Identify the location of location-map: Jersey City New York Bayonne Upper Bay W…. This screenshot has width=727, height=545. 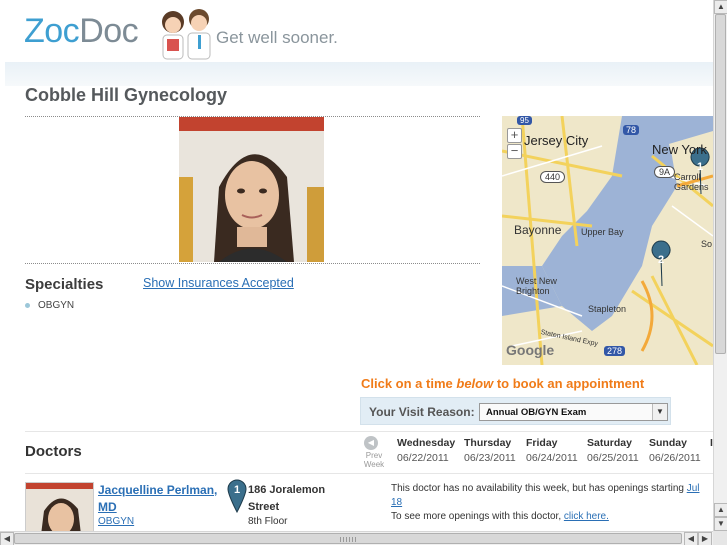
(607, 240).